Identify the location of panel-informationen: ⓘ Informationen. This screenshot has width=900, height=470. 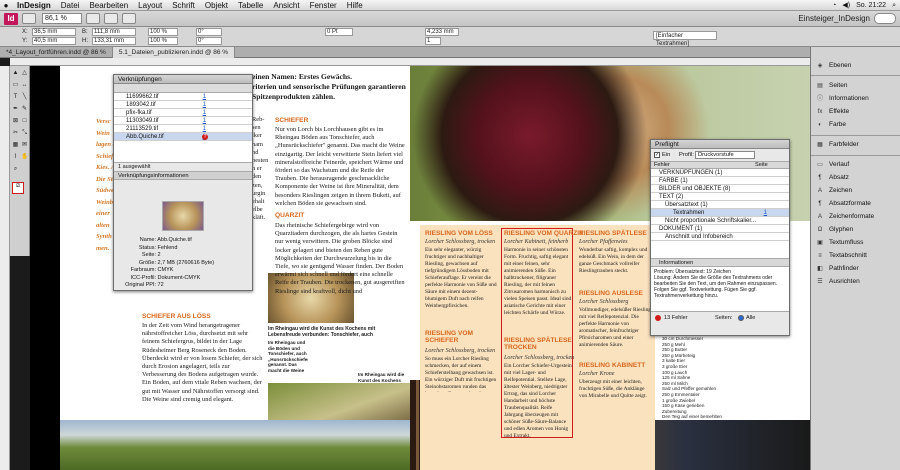
(855, 99).